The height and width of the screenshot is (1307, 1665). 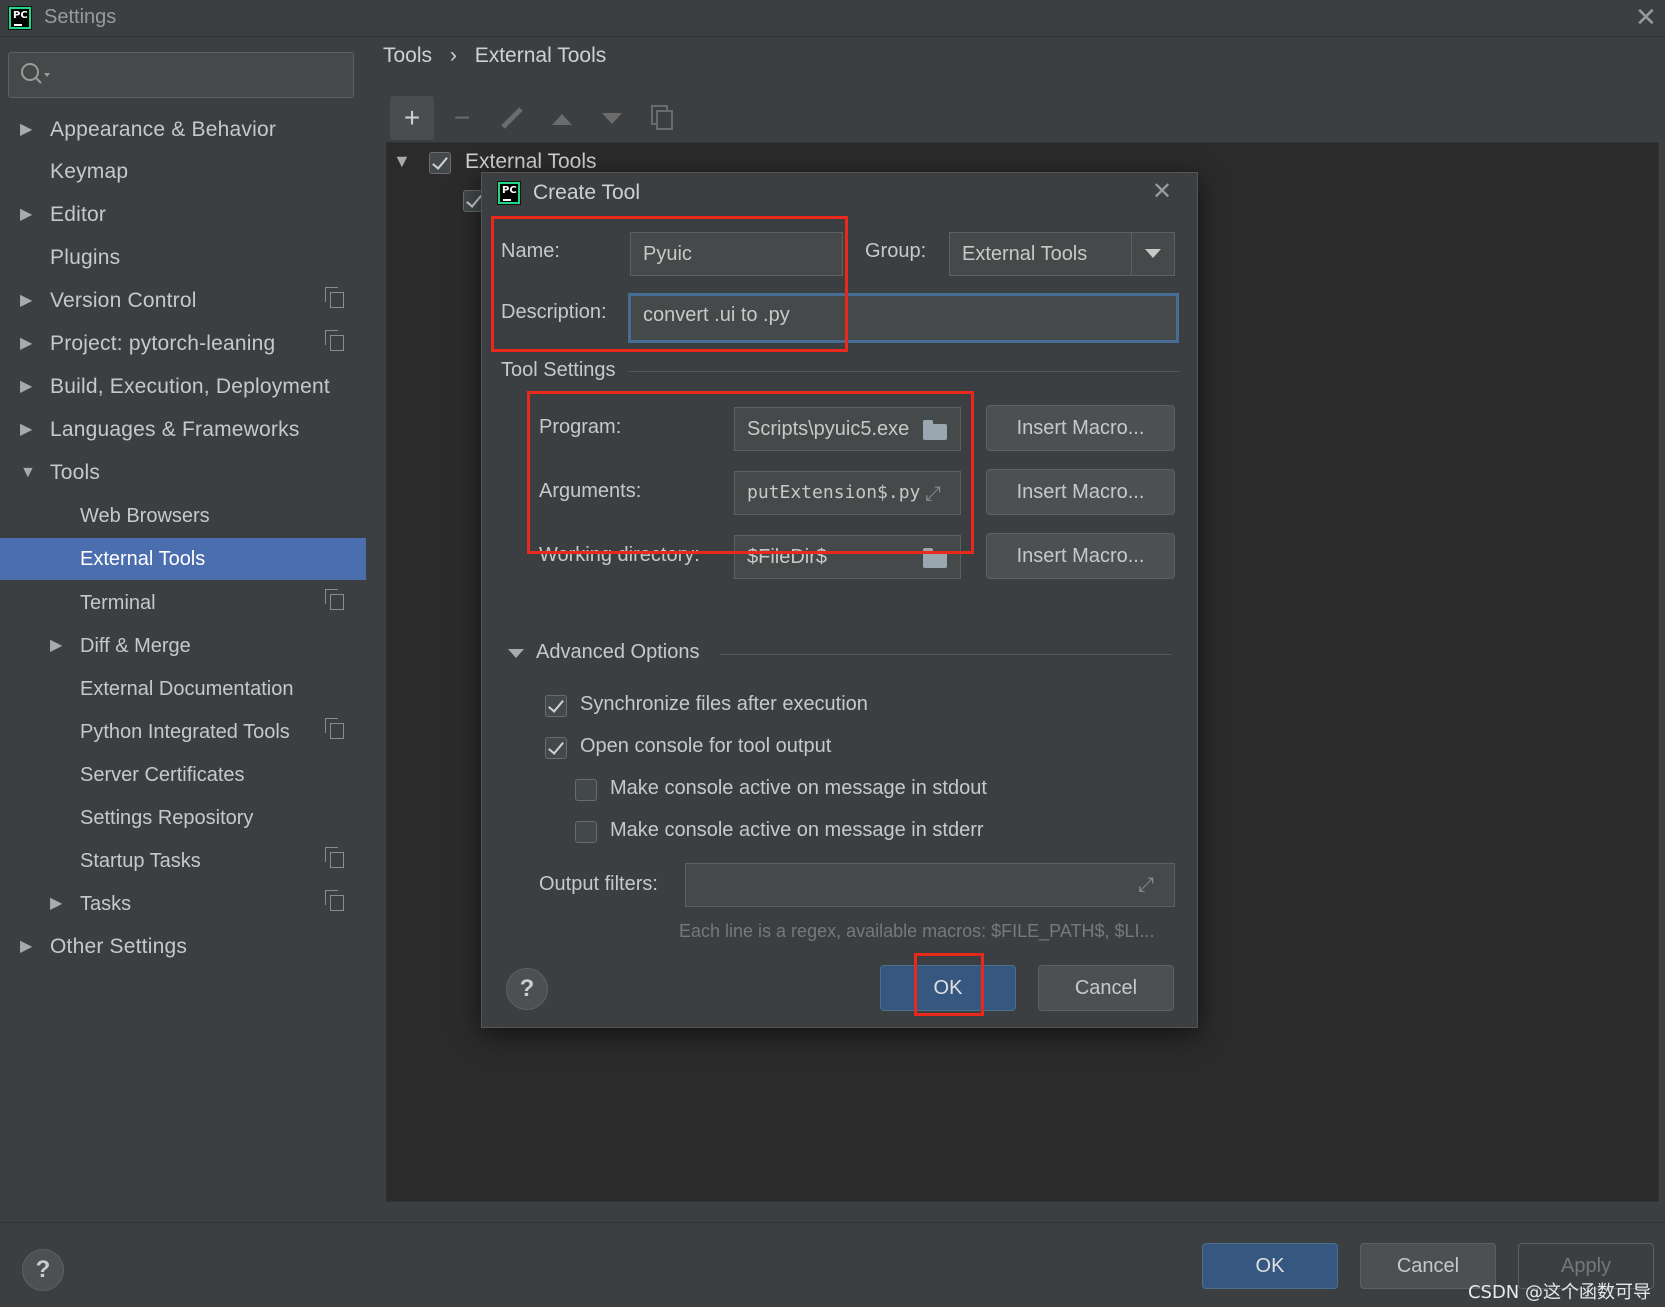 What do you see at coordinates (556, 748) in the screenshot?
I see `open-console-checkbox` at bounding box center [556, 748].